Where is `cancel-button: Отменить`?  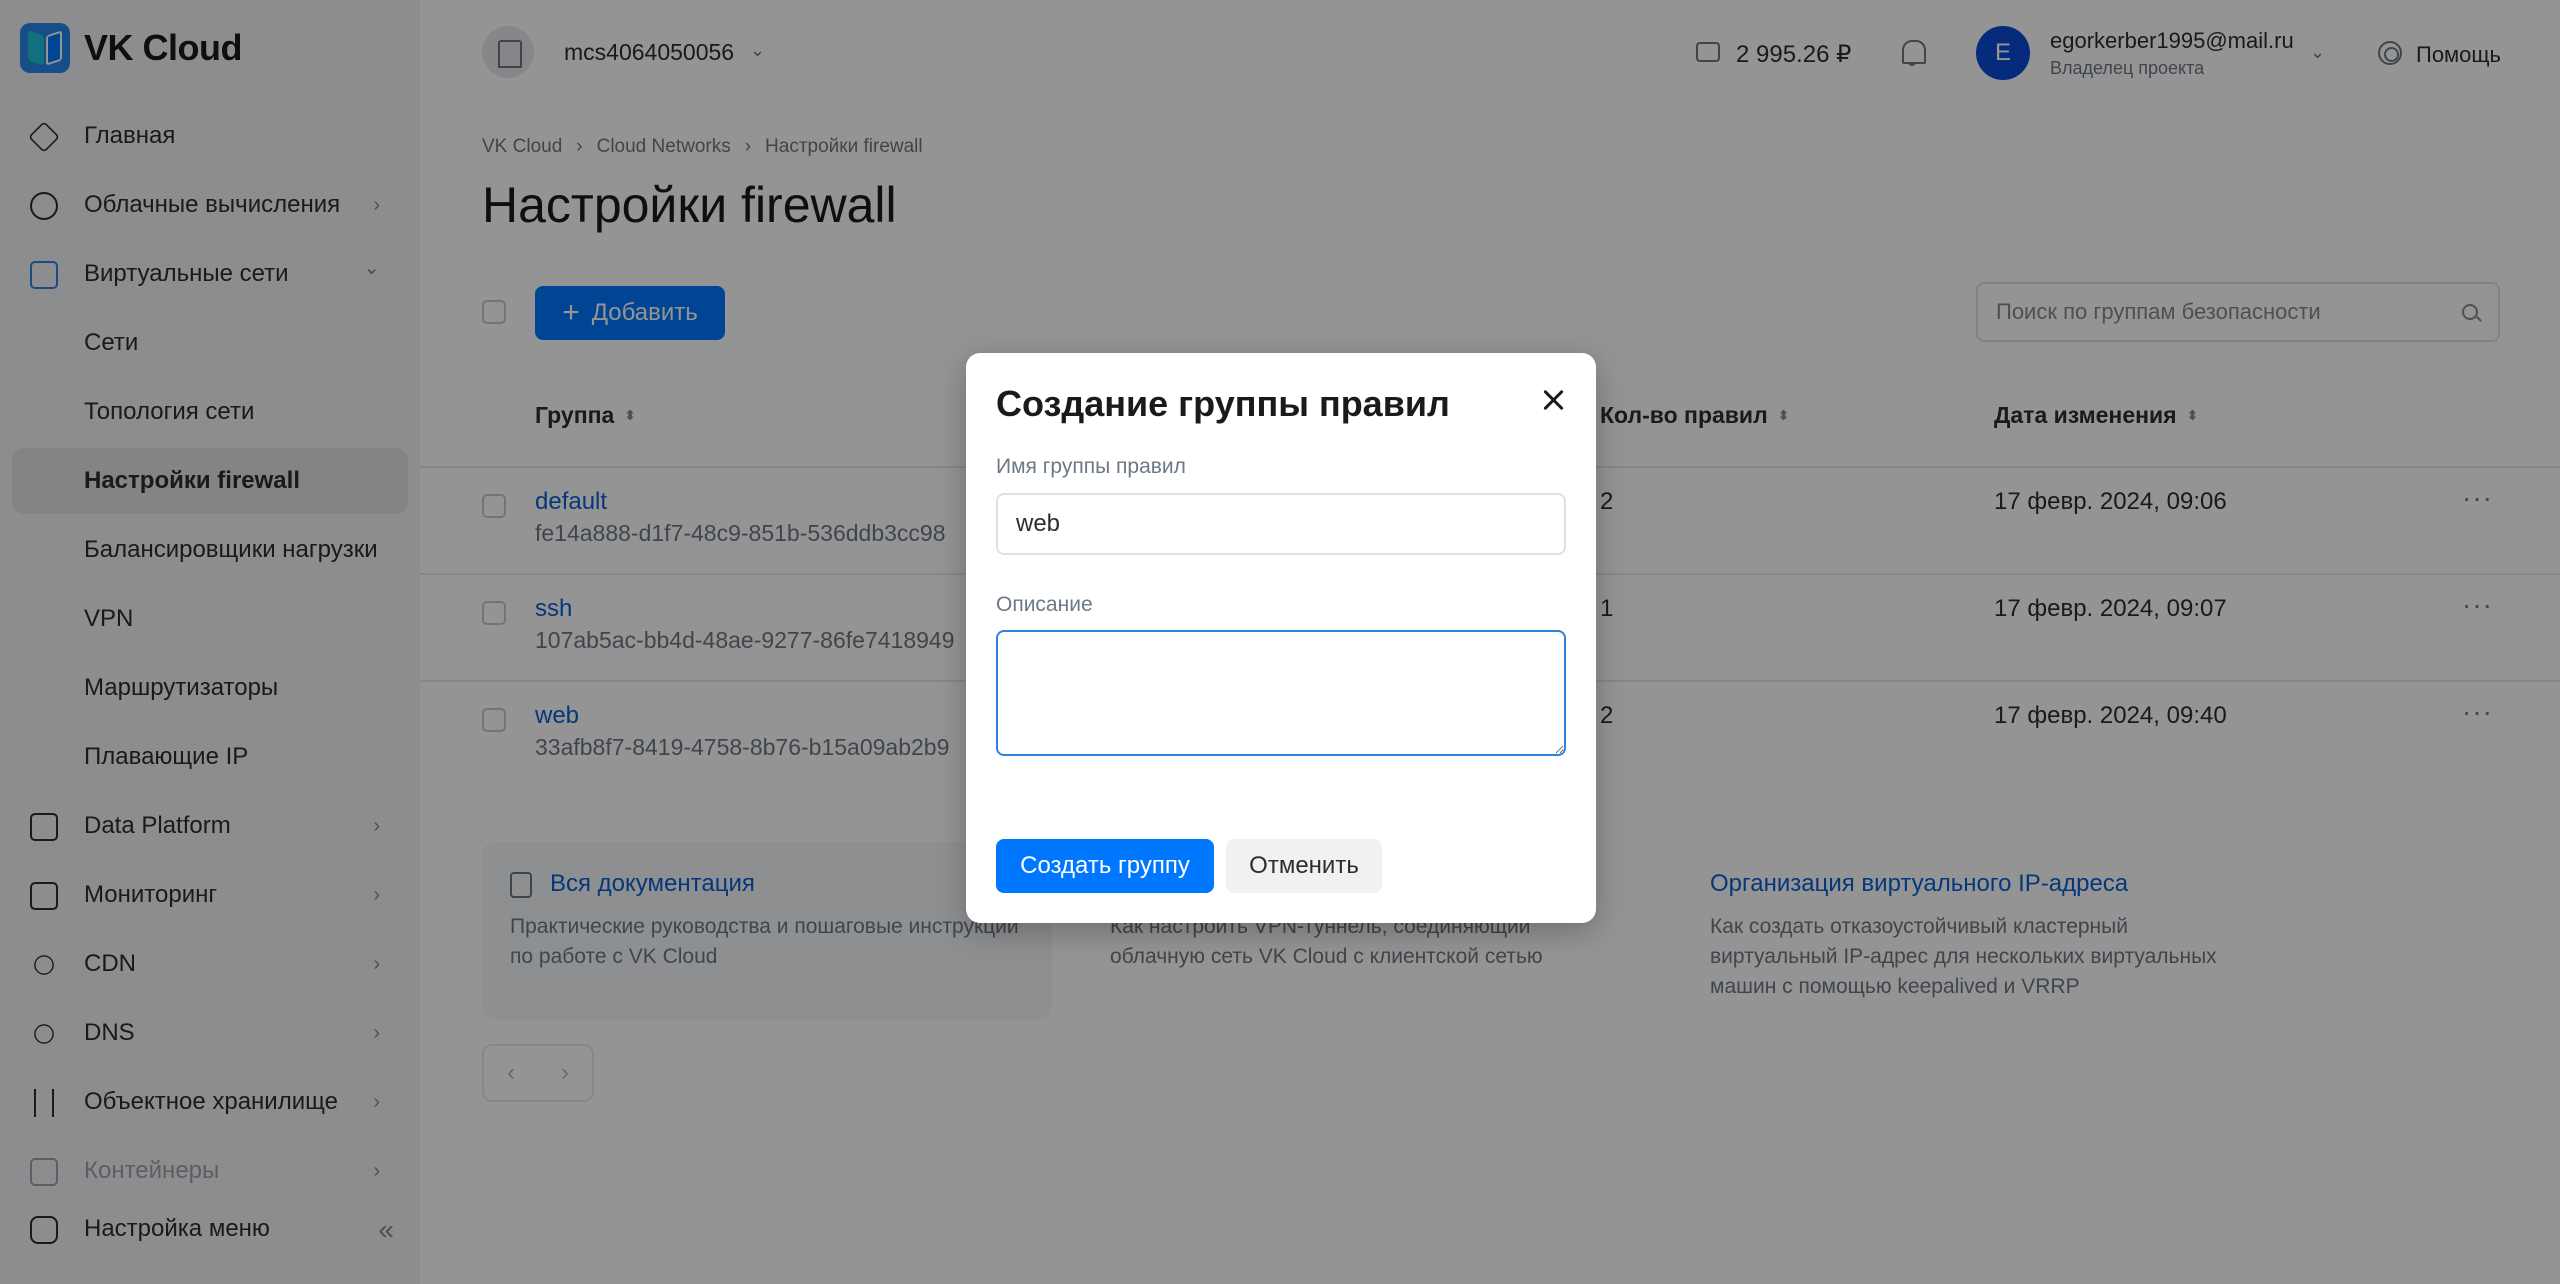
cancel-button: Отменить is located at coordinates (1304, 866).